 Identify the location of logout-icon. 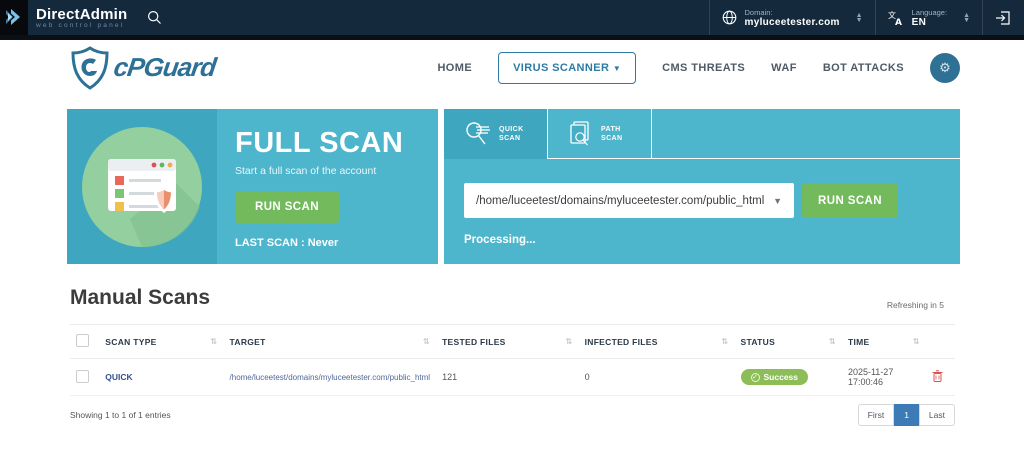
(1003, 17).